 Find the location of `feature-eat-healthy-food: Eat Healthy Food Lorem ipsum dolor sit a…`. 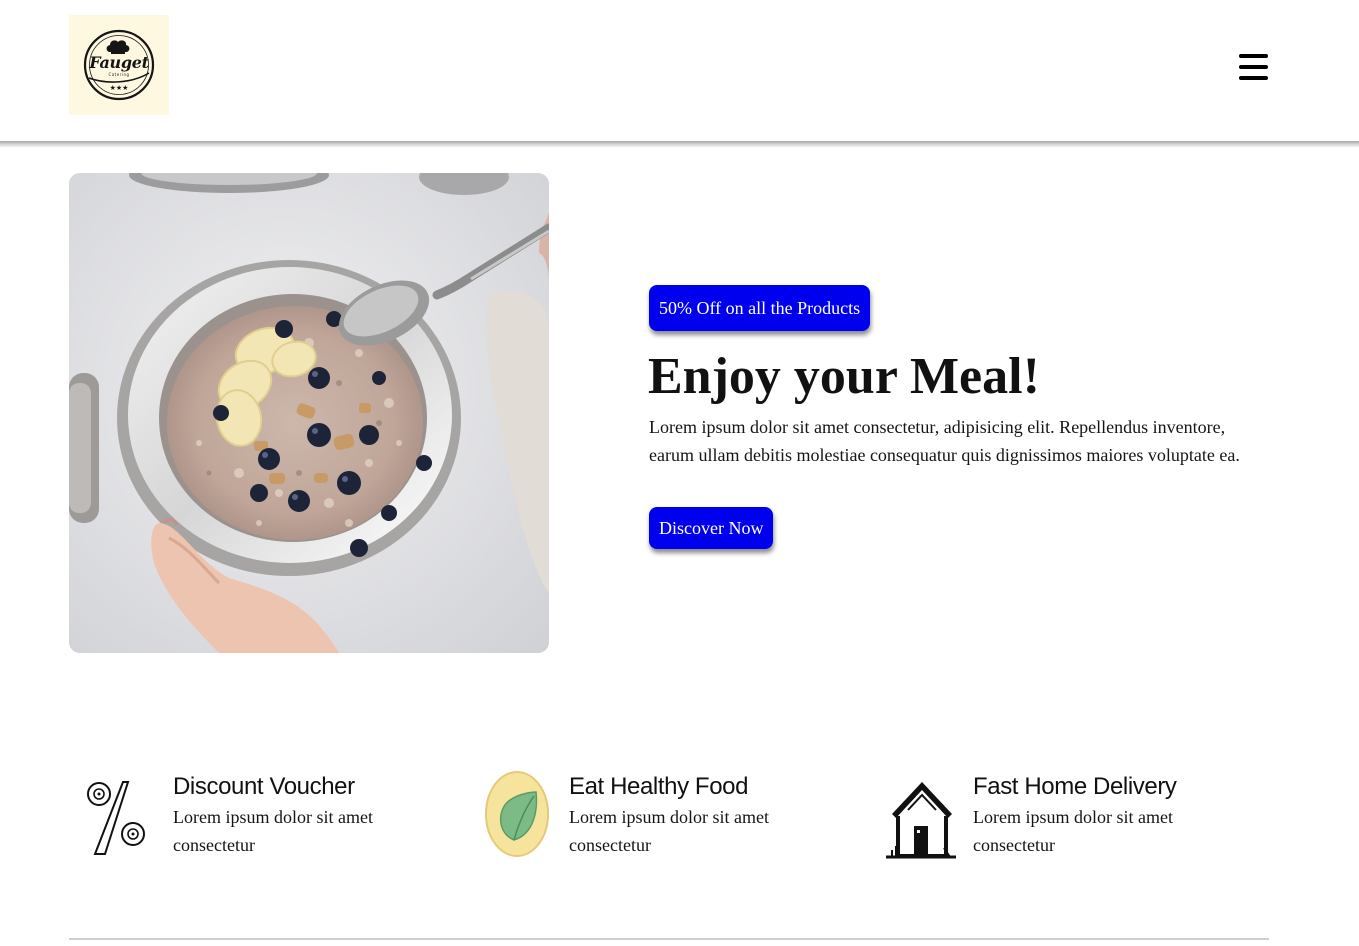

feature-eat-healthy-food: Eat Healthy Food Lorem ipsum dolor sit a… is located at coordinates (654, 820).